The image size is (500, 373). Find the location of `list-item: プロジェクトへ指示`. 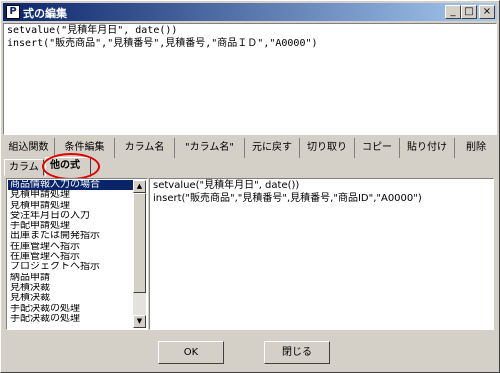

list-item: プロジェクトへ指示 is located at coordinates (71, 267).